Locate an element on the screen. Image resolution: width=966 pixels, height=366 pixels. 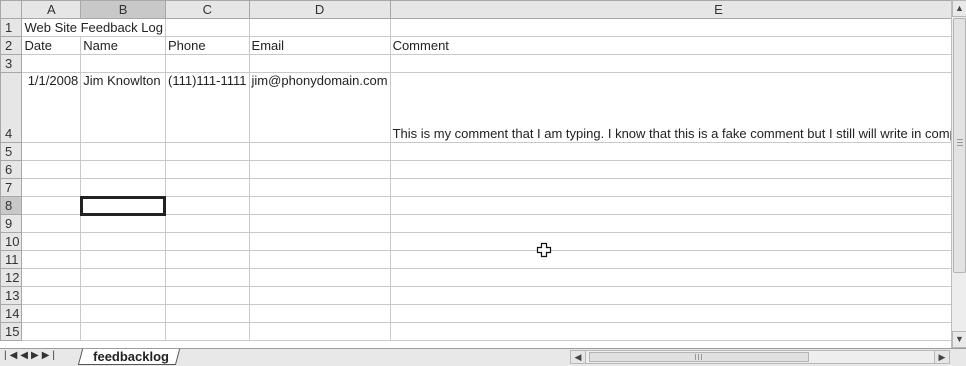
next-sheet-icon: ▶ is located at coordinates (36, 355).